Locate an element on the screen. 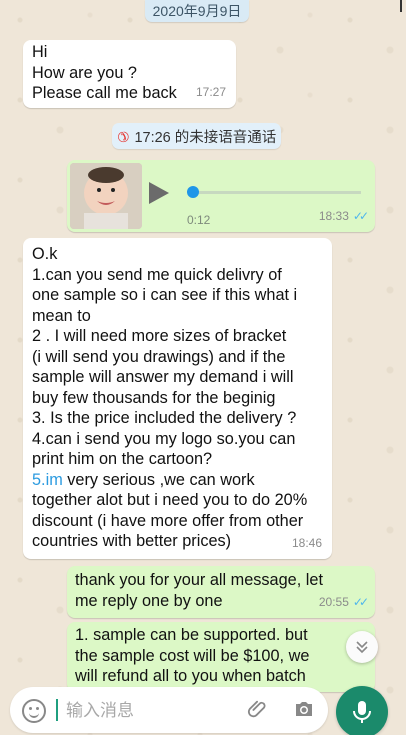 This screenshot has width=406, height=735. message-line: Hi is located at coordinates (40, 52).